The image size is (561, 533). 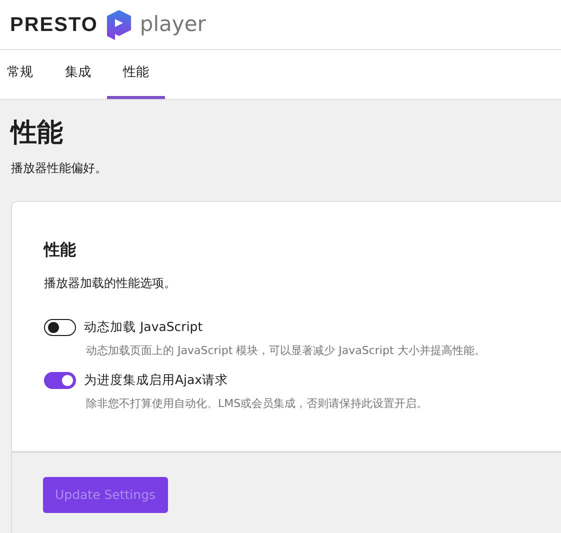 What do you see at coordinates (59, 169) in the screenshot?
I see `page-subtitle: 播放器性能偏好。` at bounding box center [59, 169].